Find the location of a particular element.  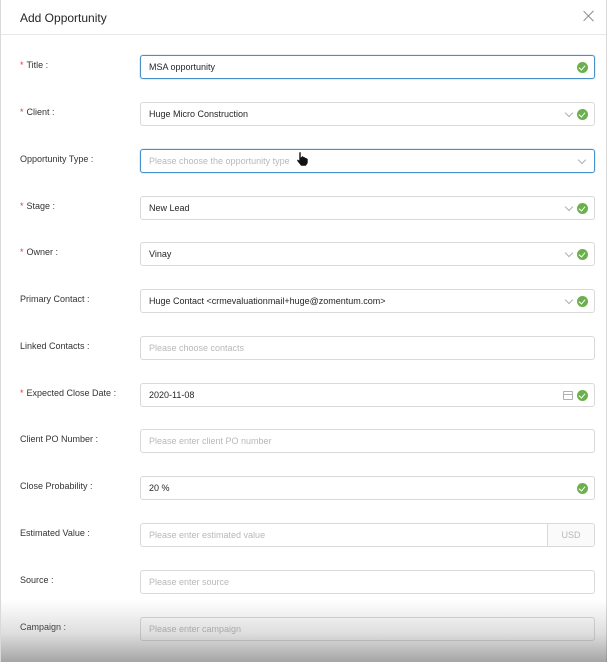

mouse-cursor-icon is located at coordinates (302, 159).